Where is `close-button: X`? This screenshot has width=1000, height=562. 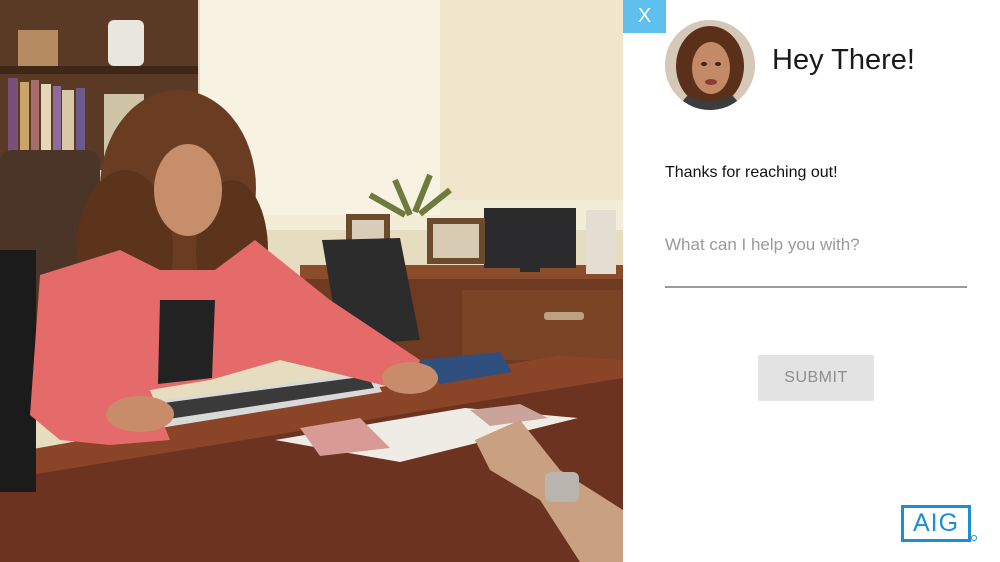 close-button: X is located at coordinates (644, 16).